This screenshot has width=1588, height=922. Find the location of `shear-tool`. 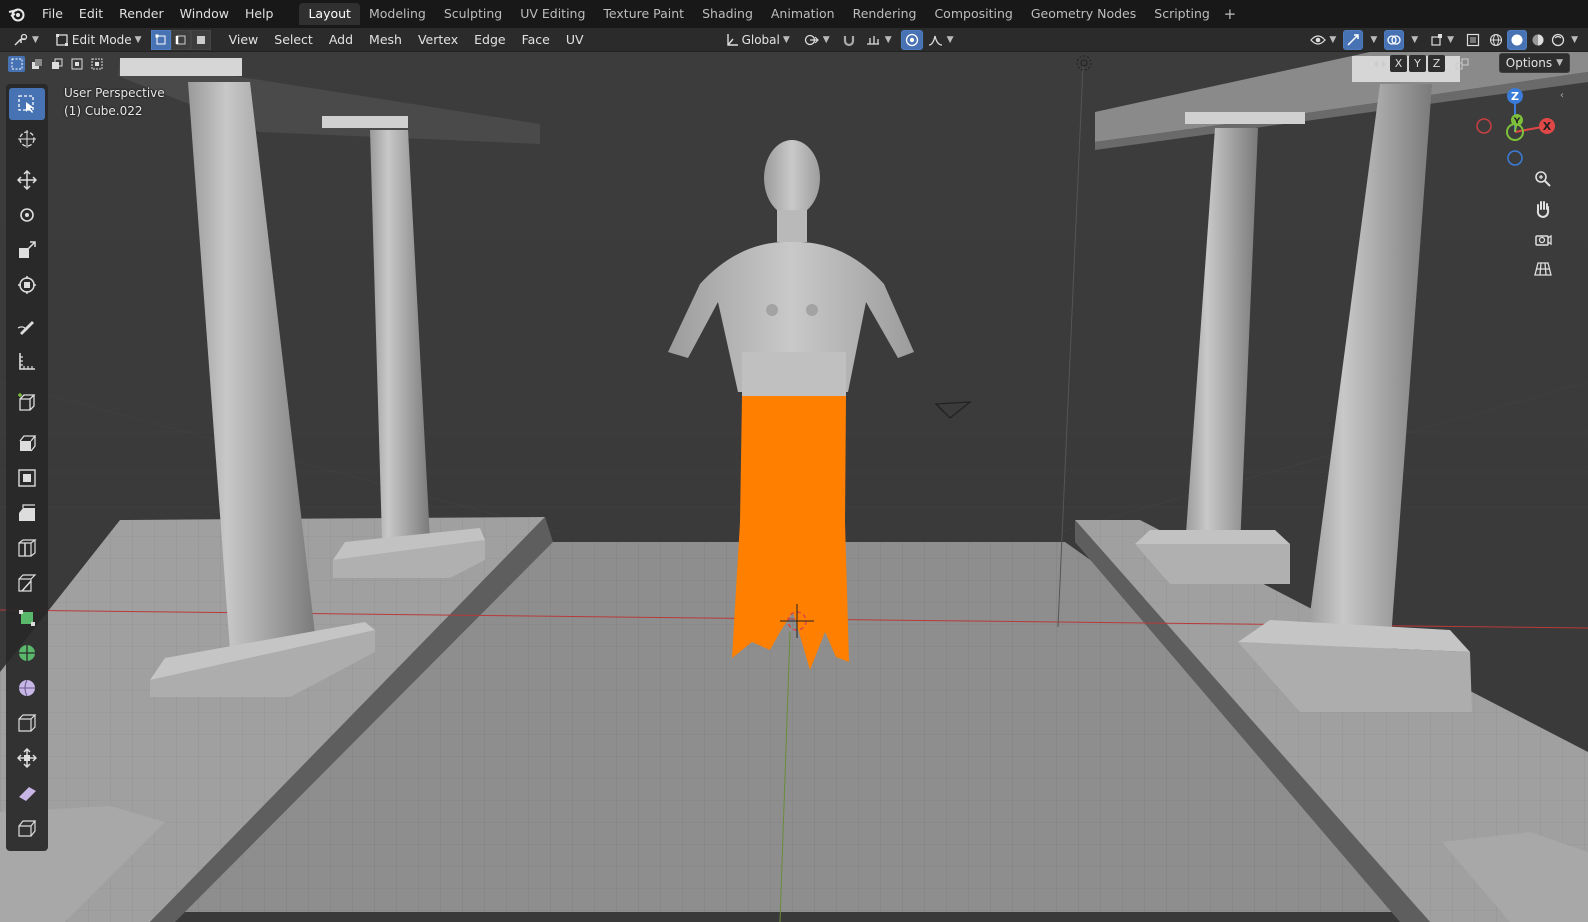

shear-tool is located at coordinates (27, 793).